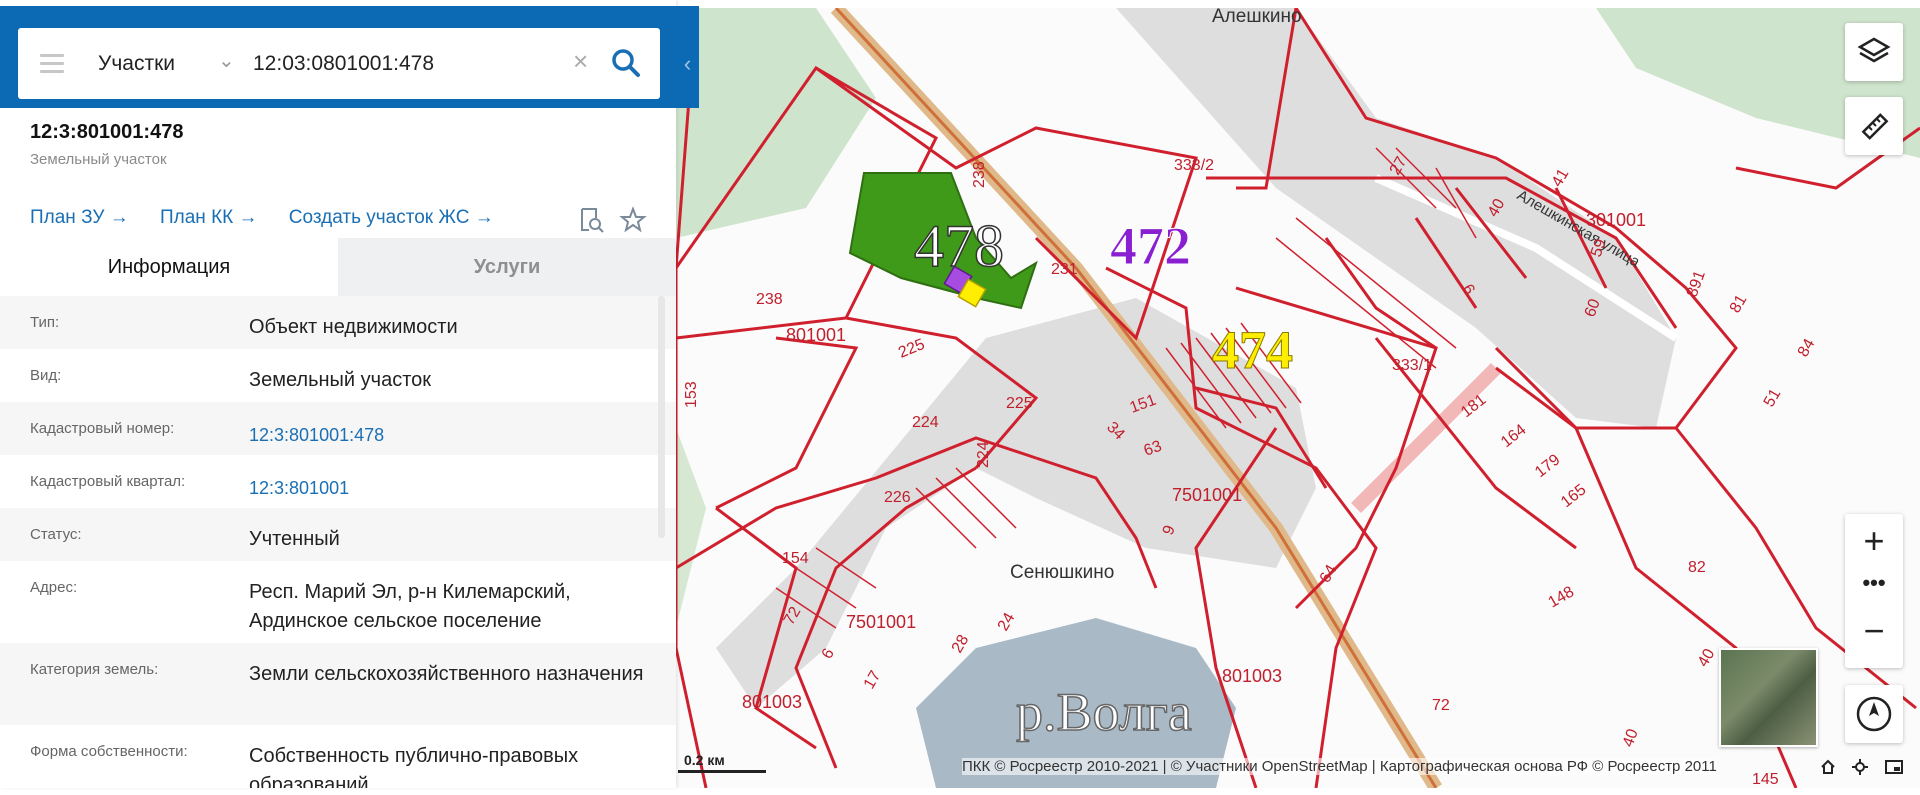 The width and height of the screenshot is (1920, 795). I want to click on parcel-label: 28, so click(961, 644).